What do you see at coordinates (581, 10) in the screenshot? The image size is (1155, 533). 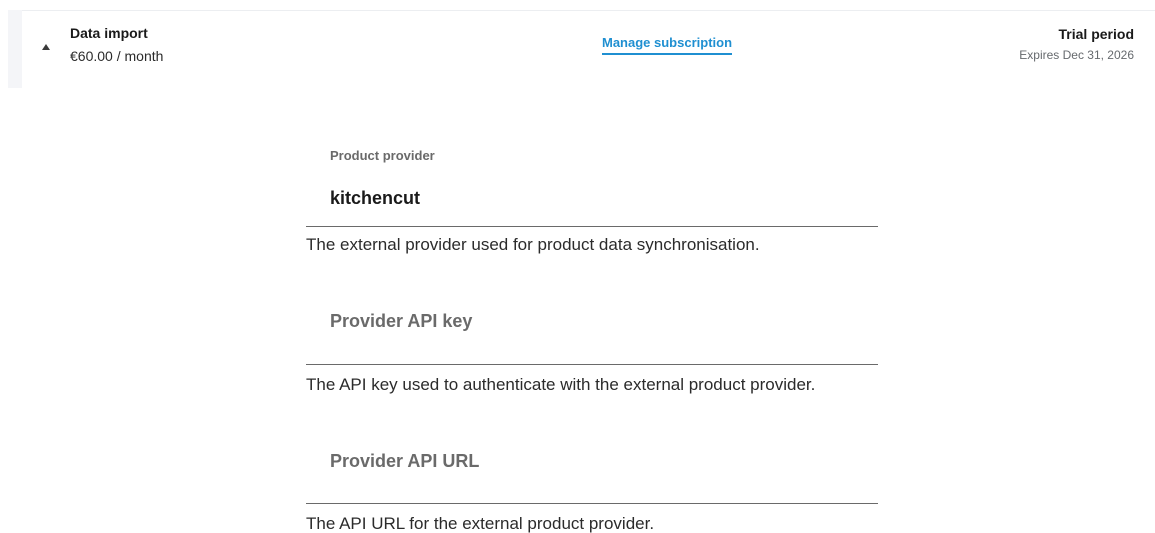 I see `header-divider` at bounding box center [581, 10].